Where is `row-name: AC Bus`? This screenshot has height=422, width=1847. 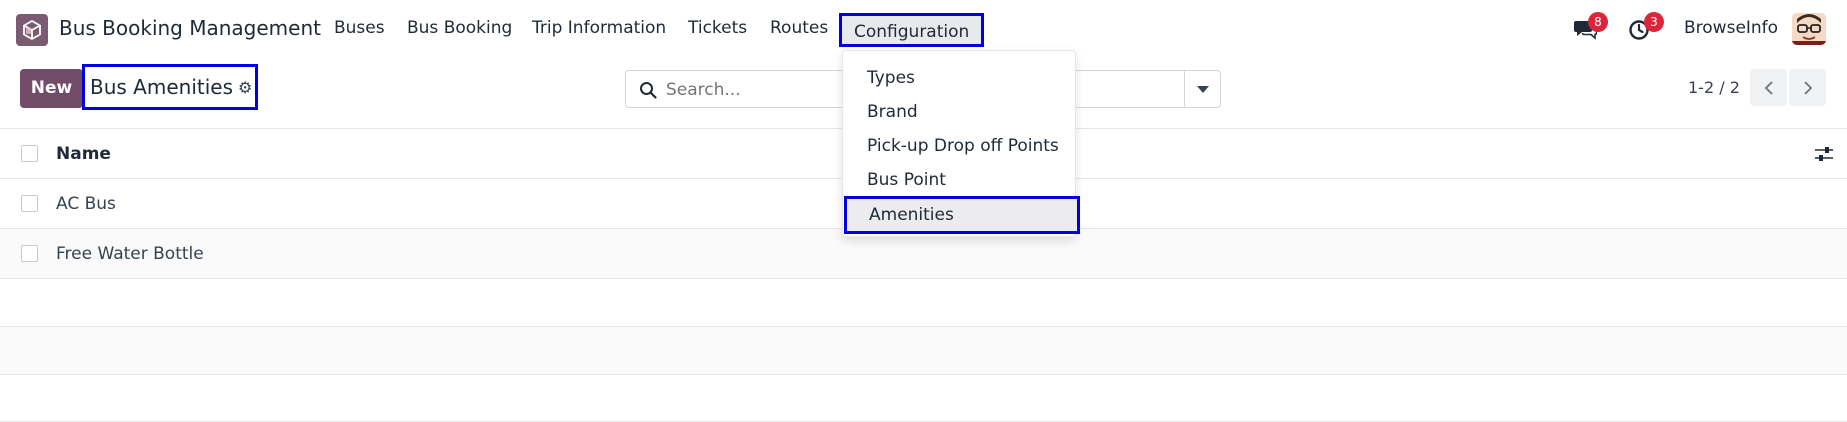
row-name: AC Bus is located at coordinates (86, 204).